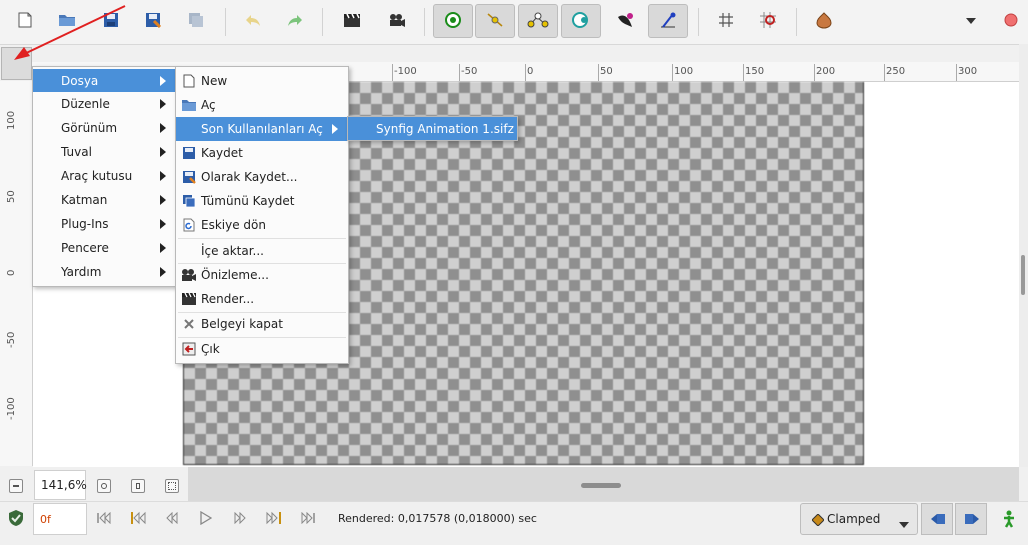  What do you see at coordinates (206, 519) in the screenshot?
I see `play-button` at bounding box center [206, 519].